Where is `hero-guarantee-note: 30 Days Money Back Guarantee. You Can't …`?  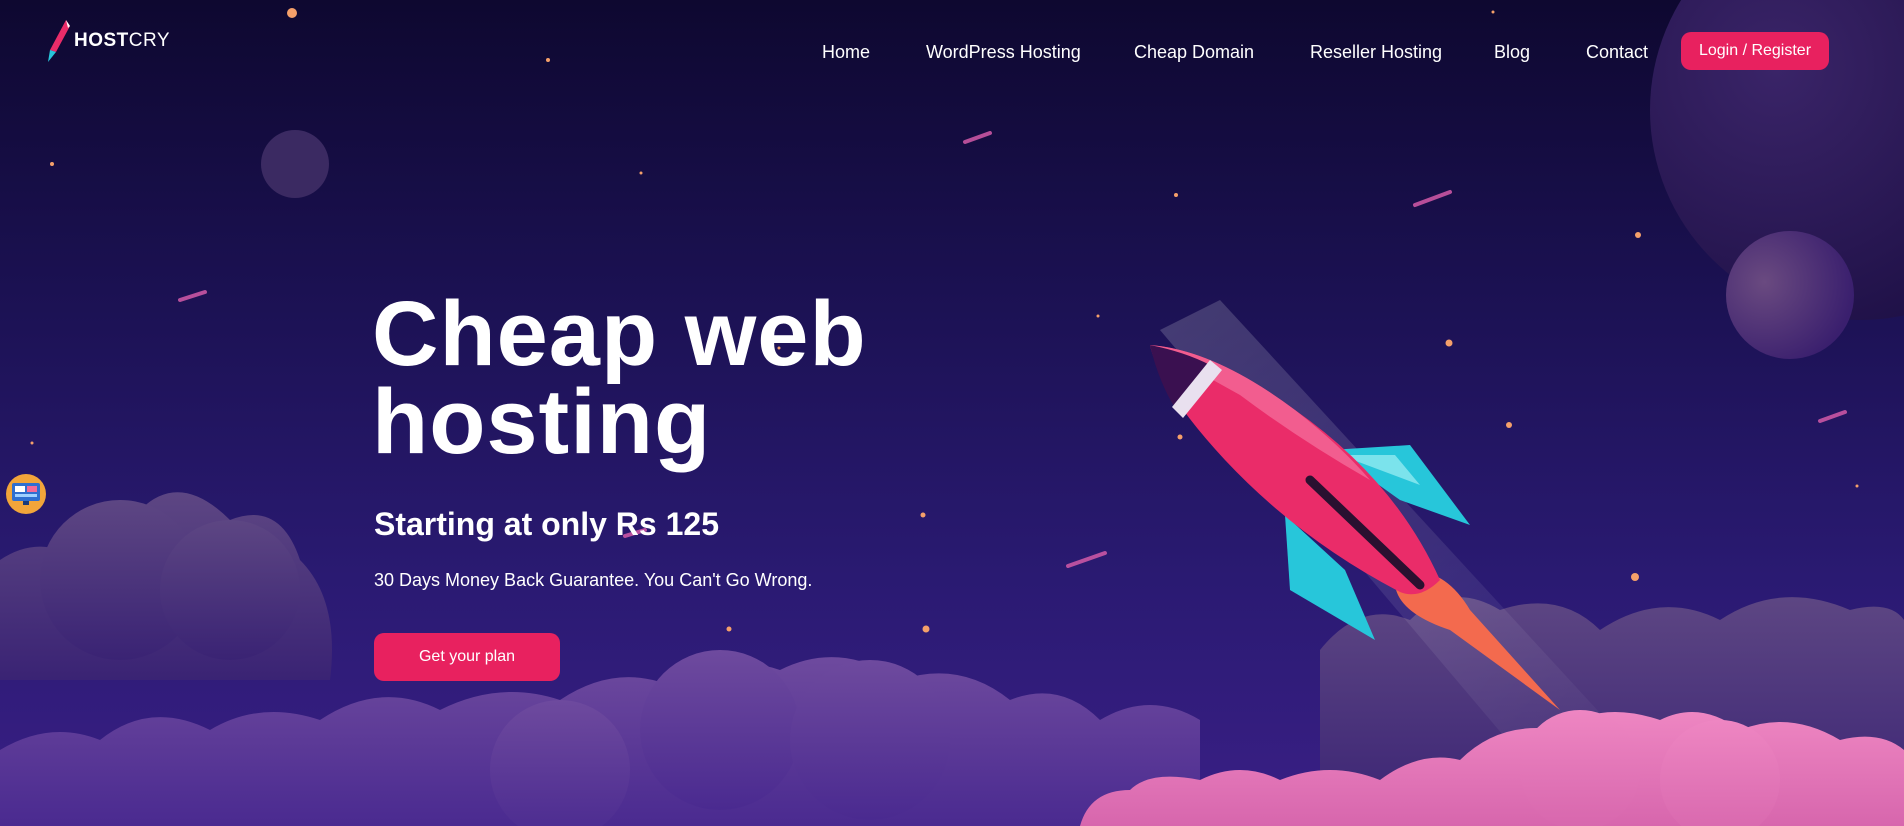 hero-guarantee-note: 30 Days Money Back Guarantee. You Can't … is located at coordinates (593, 580).